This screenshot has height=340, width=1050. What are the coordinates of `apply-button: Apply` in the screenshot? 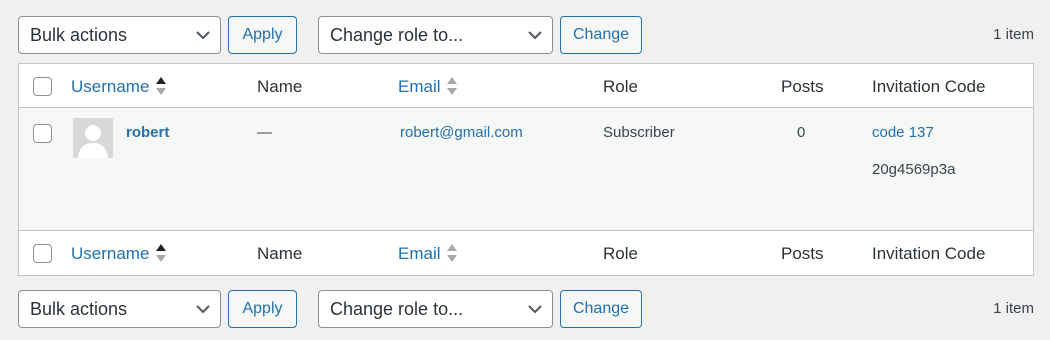 It's located at (262, 35).